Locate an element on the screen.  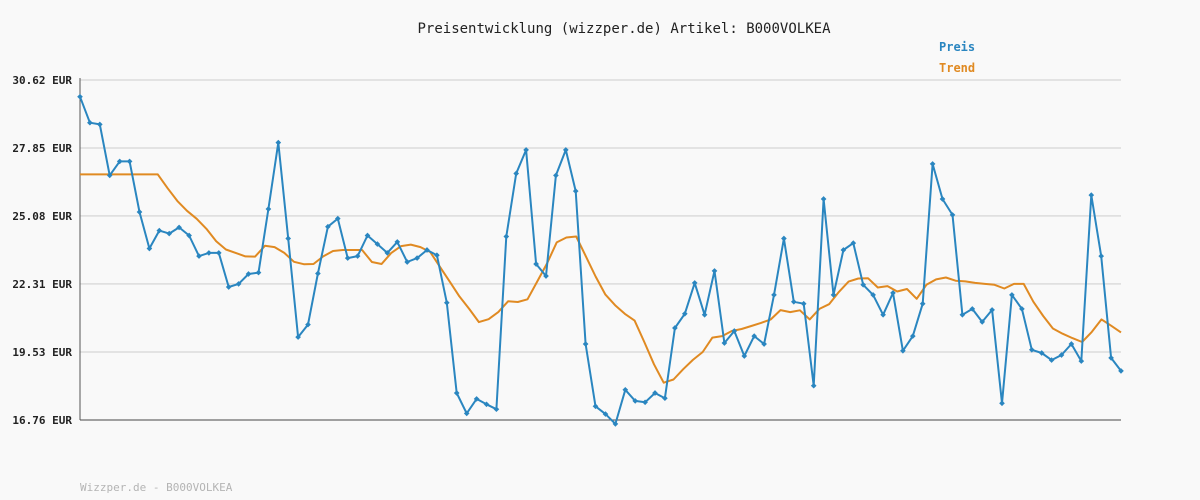
y-tick-label: 30.62 EUR is located at coordinates (42, 80).